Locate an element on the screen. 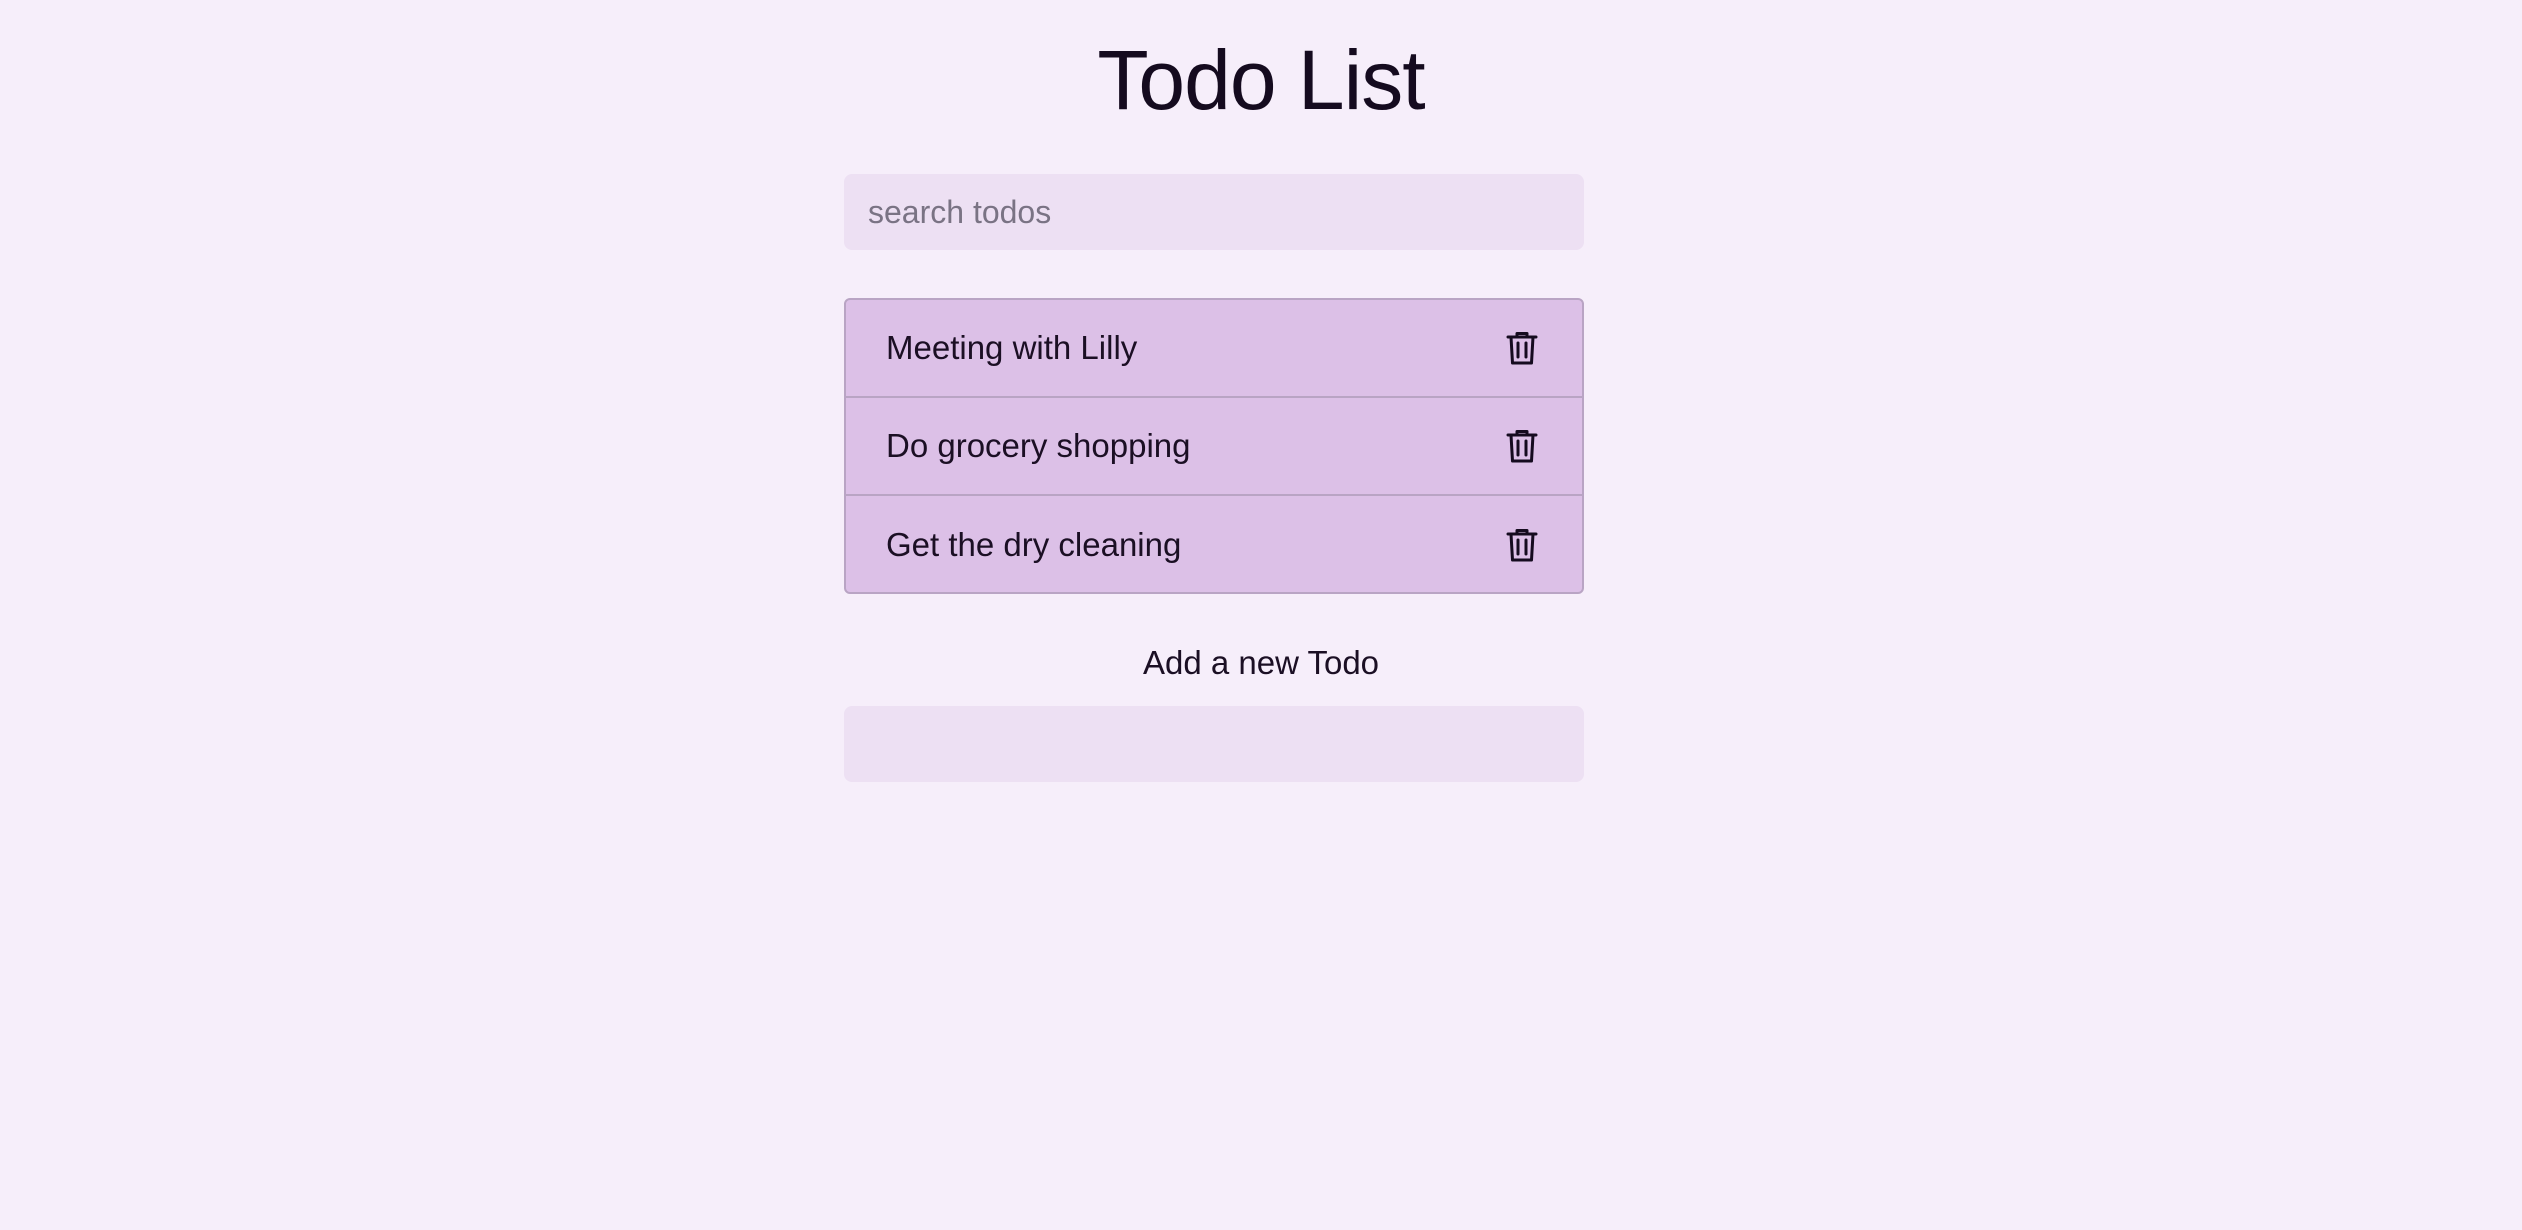 This screenshot has width=2522, height=1230. add-todo-input is located at coordinates (1214, 744).